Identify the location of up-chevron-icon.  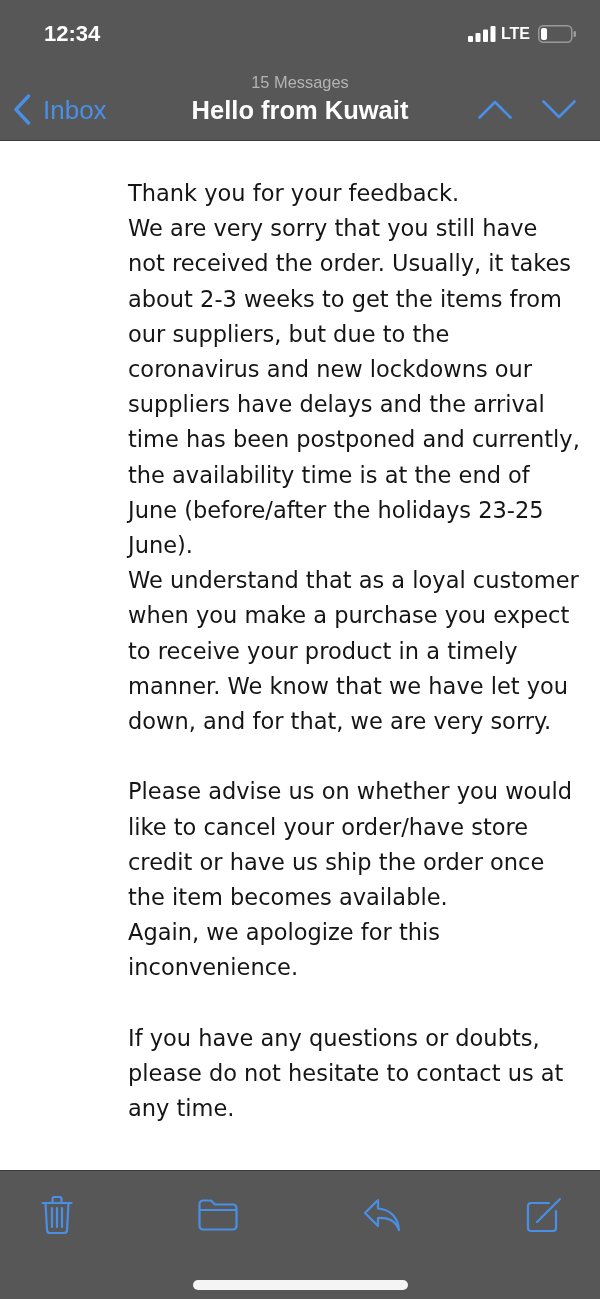
(495, 109).